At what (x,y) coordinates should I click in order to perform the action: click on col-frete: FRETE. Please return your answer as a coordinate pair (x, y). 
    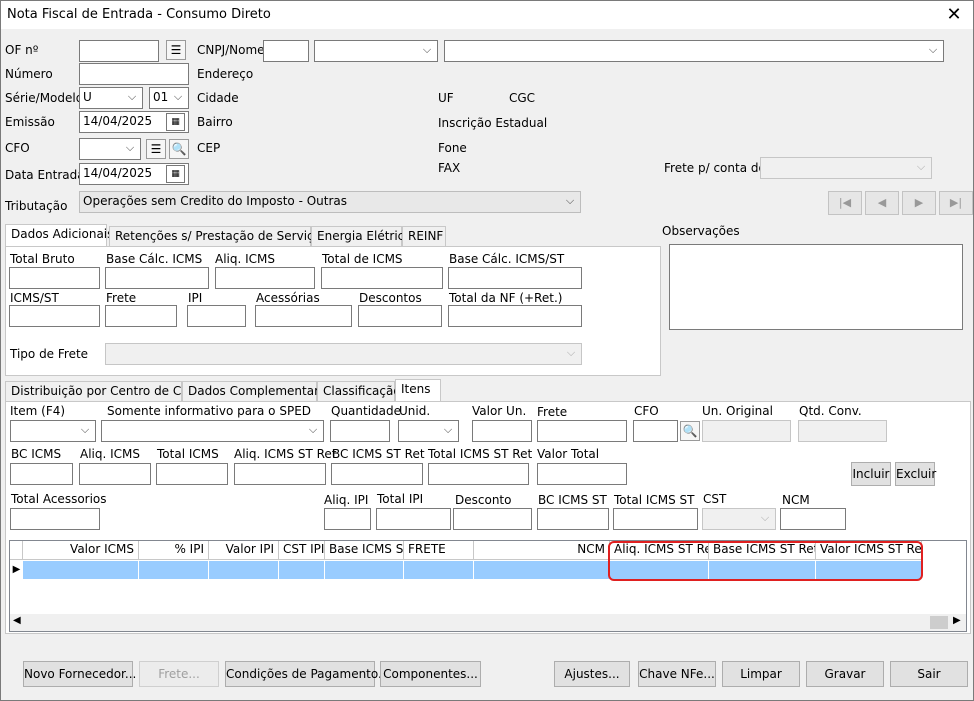
    Looking at the image, I should click on (439, 550).